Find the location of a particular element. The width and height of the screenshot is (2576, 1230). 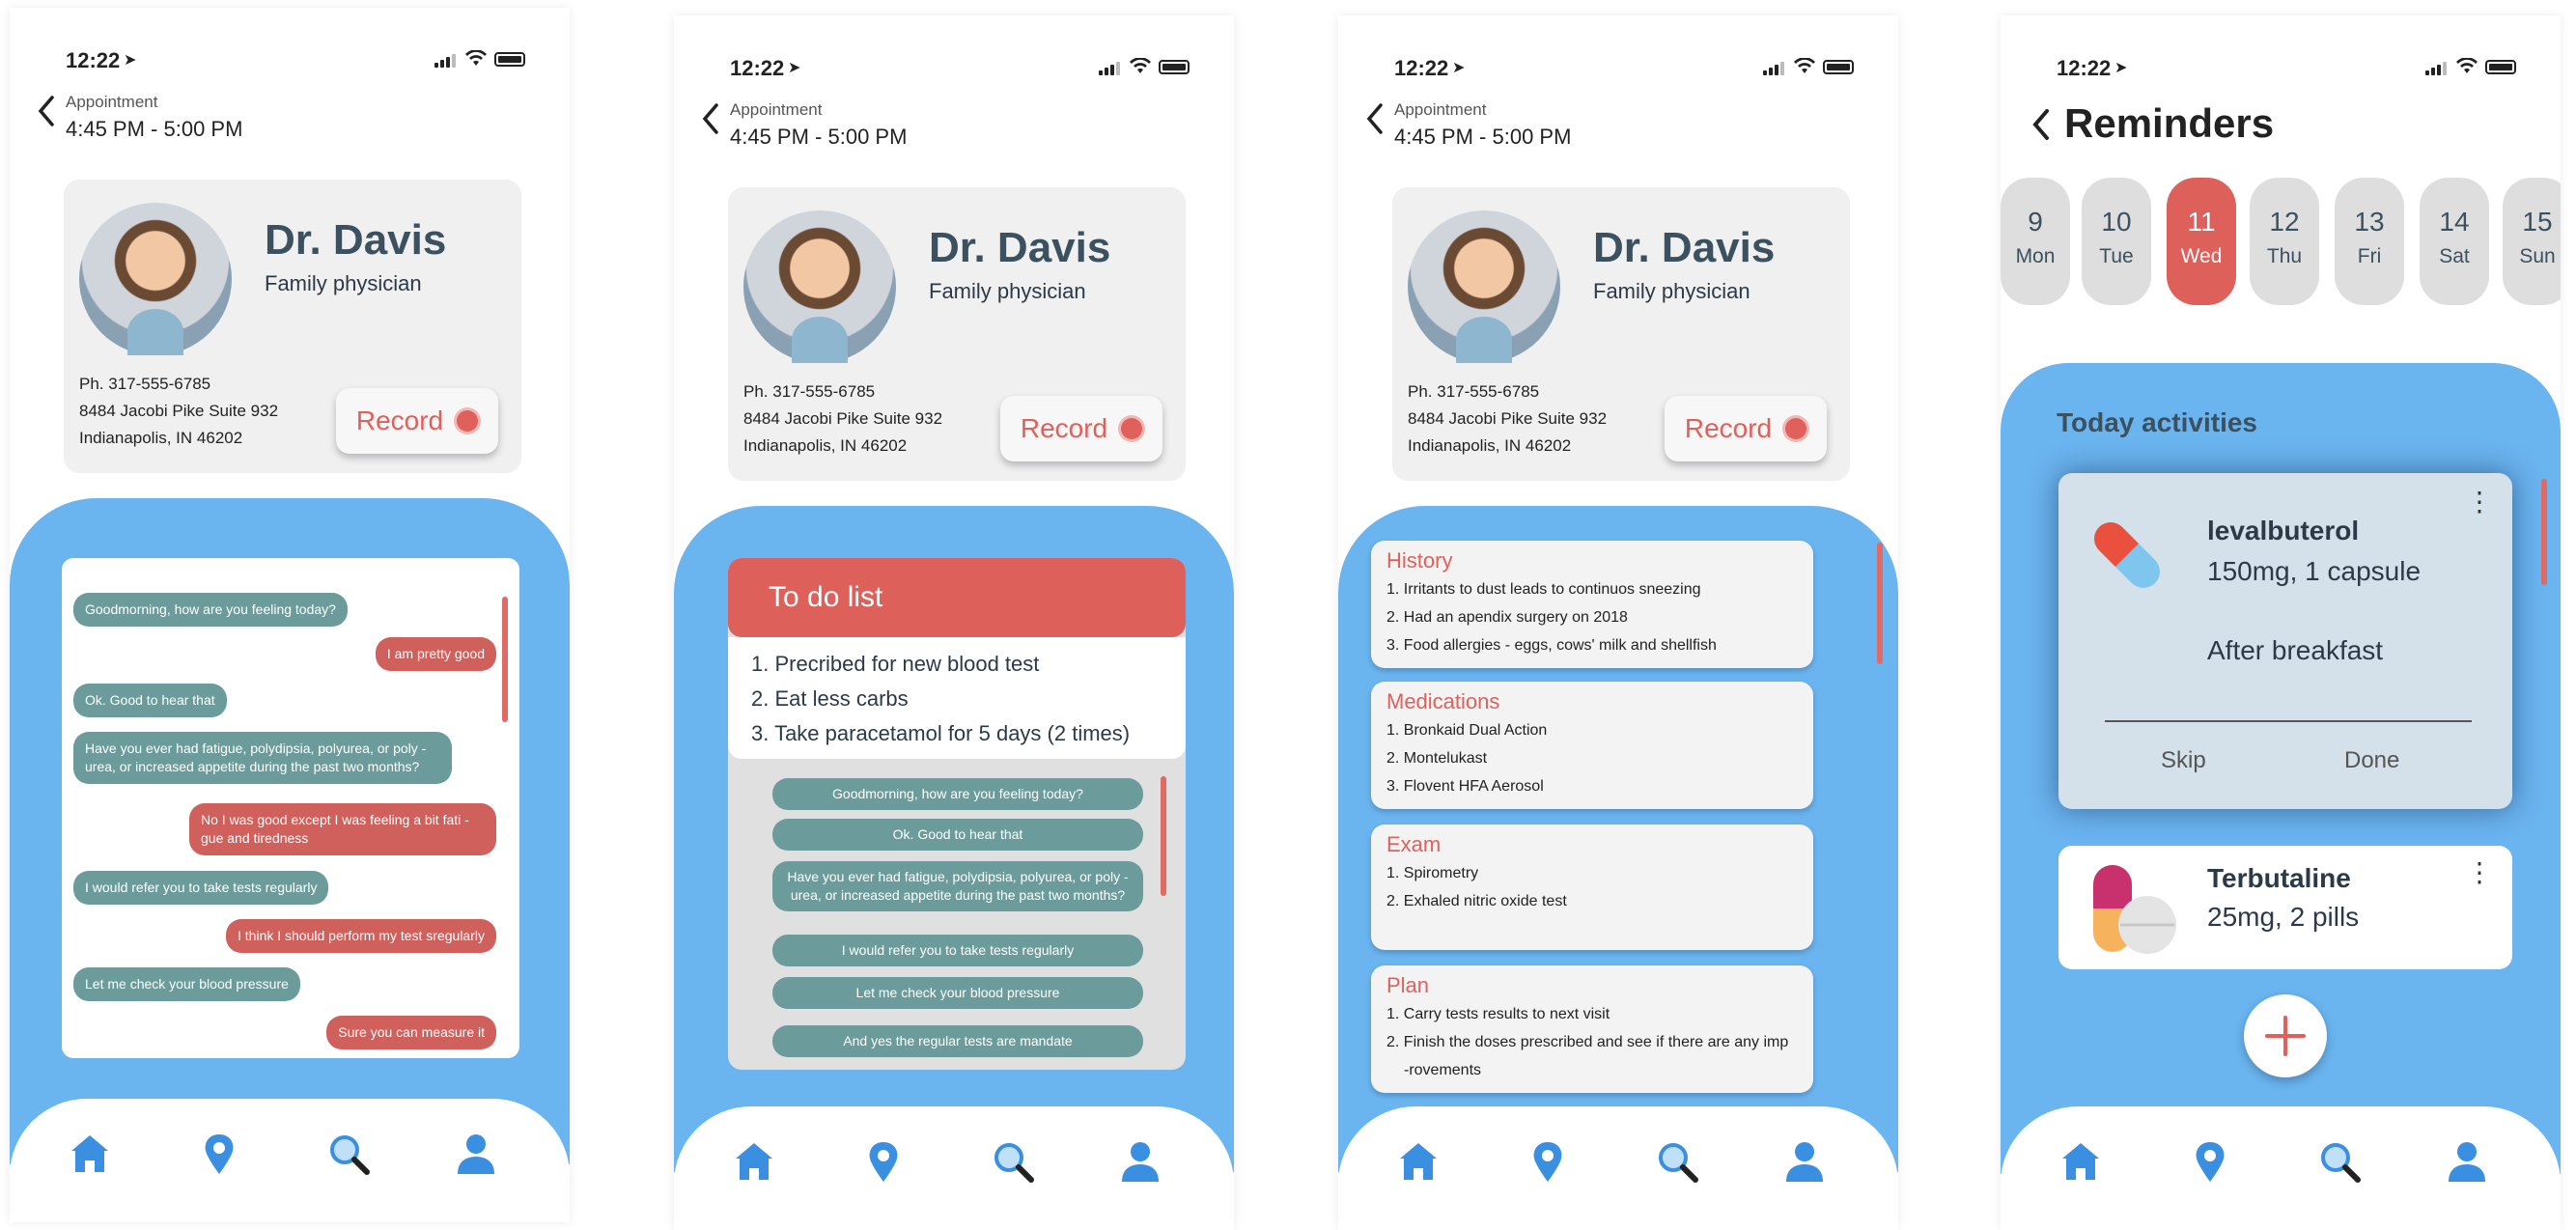

activities-scrollbar is located at coordinates (2544, 532).